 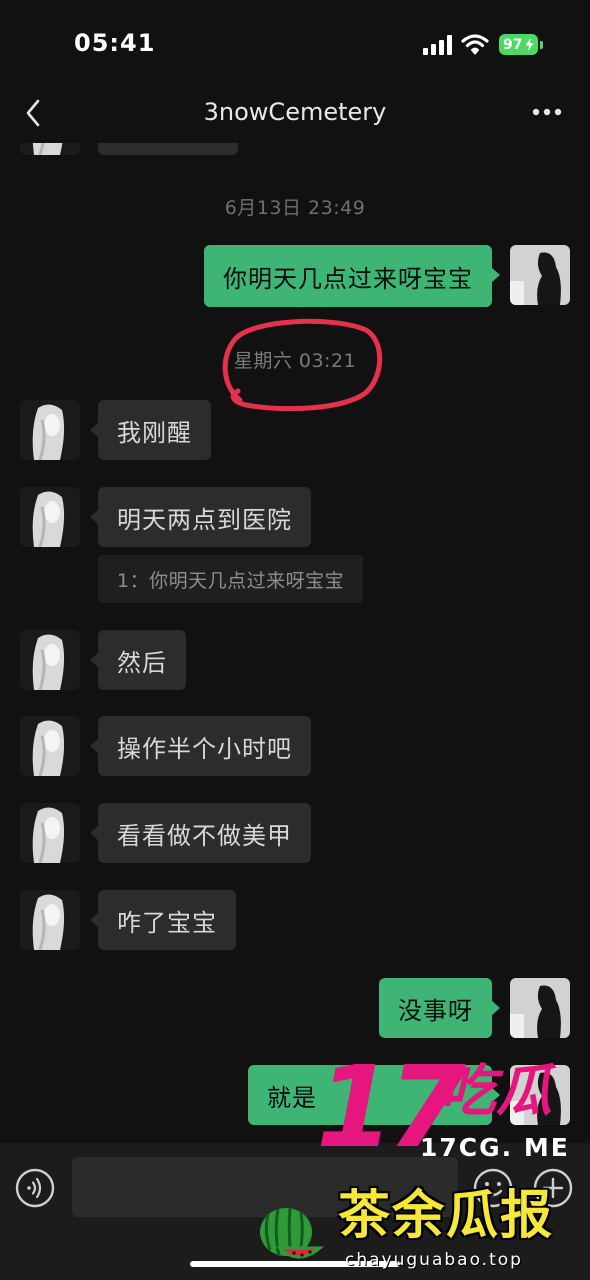 What do you see at coordinates (231, 579) in the screenshot?
I see `quote-bubble: 1：你明天几点过来呀宝宝` at bounding box center [231, 579].